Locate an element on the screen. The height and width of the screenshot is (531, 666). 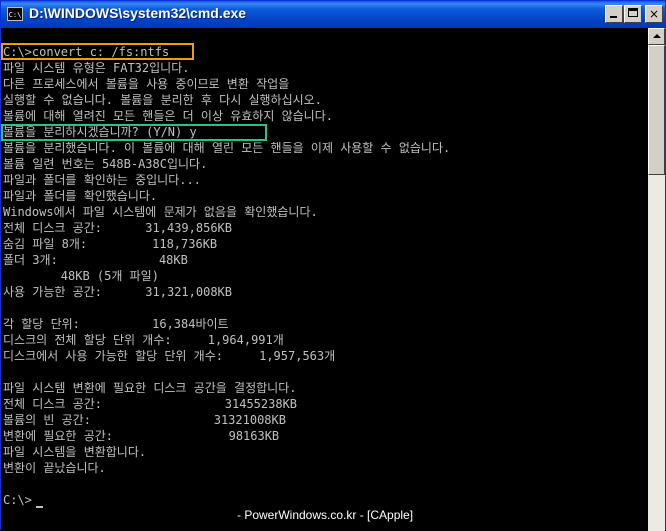
maximize-icon is located at coordinates (633, 12).